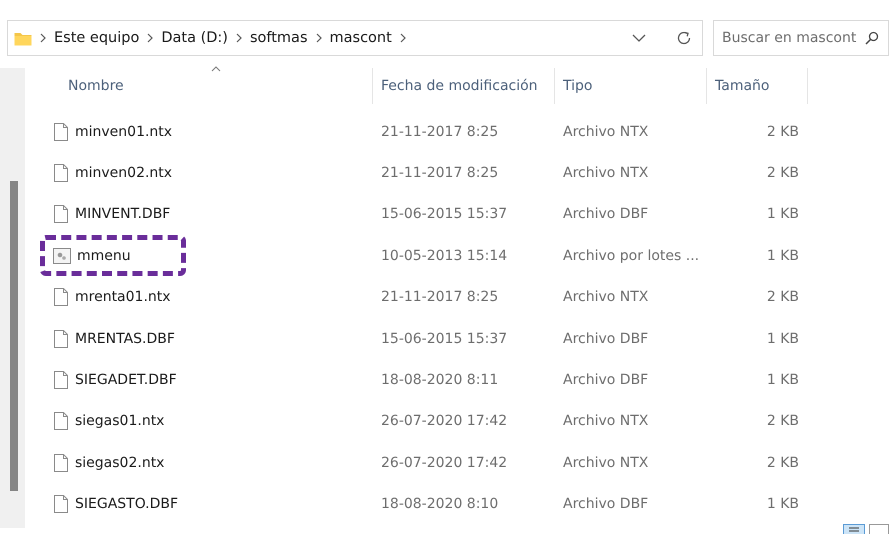 Image resolution: width=889 pixels, height=534 pixels. I want to click on sort-caret-icon, so click(216, 69).